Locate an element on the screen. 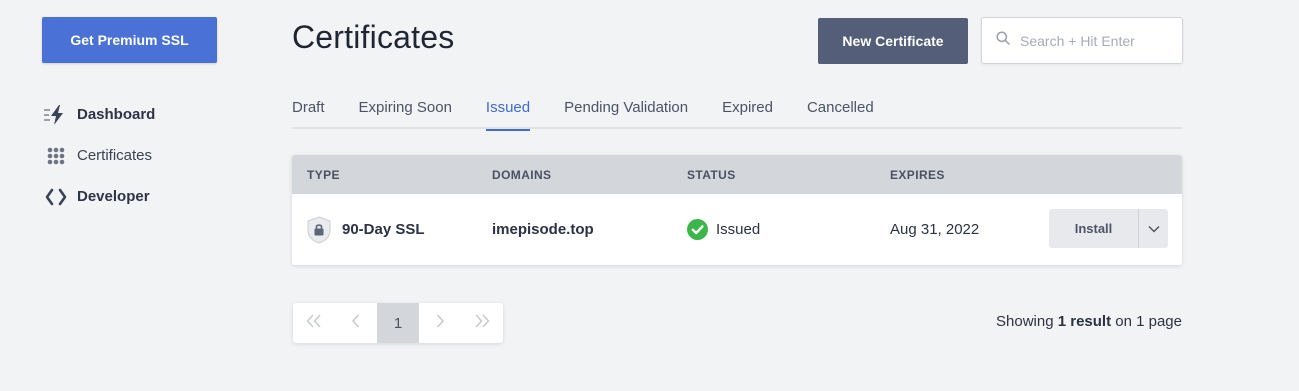 Image resolution: width=1299 pixels, height=391 pixels. chevron-left-icon is located at coordinates (356, 323).